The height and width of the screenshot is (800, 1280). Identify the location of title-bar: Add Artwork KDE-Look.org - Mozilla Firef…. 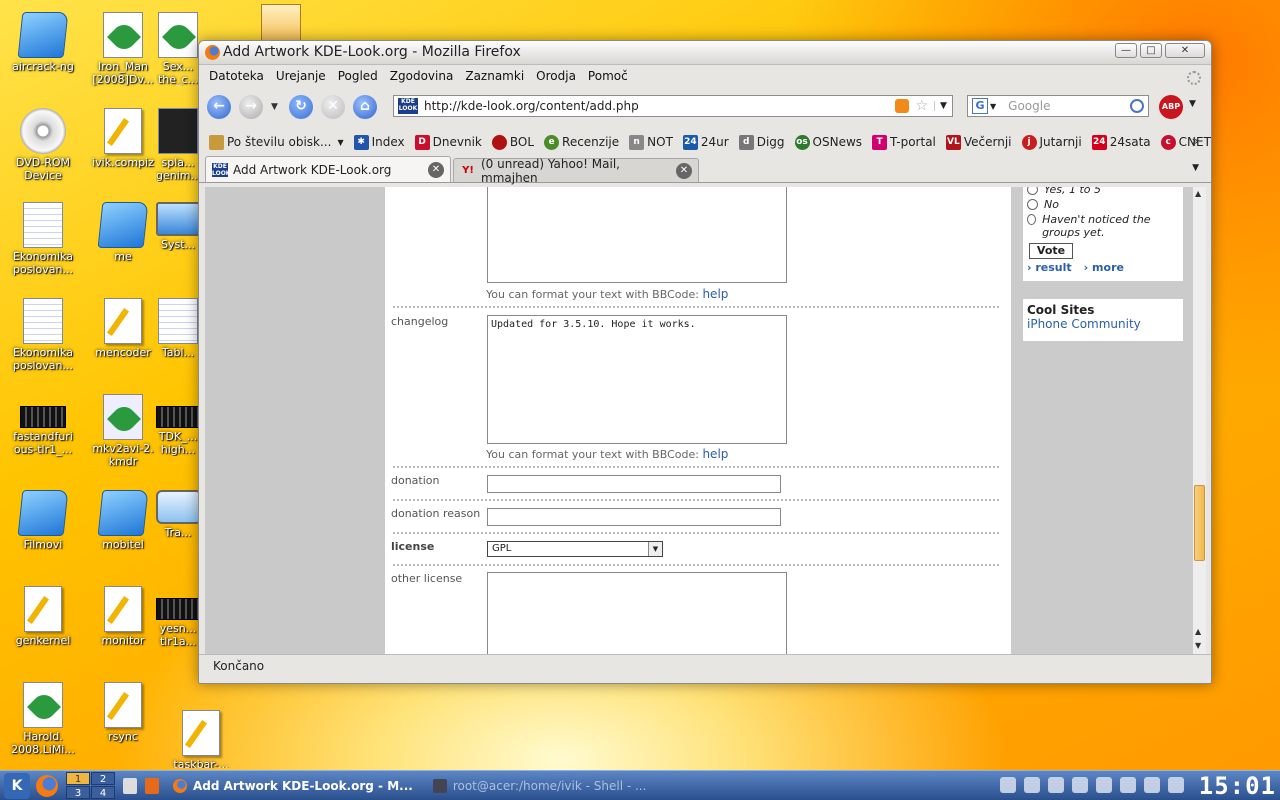
(705, 53).